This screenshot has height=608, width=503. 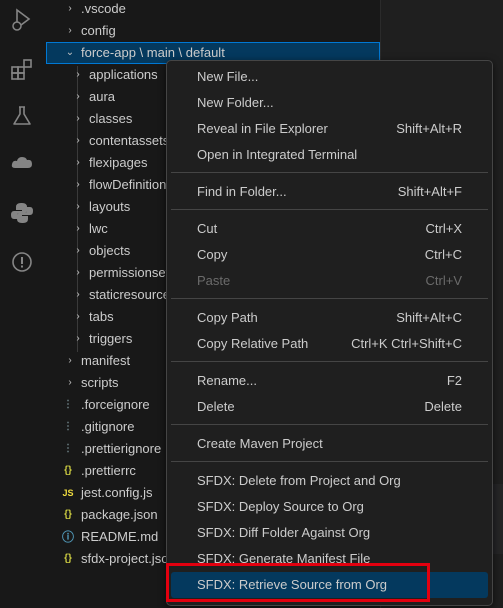 What do you see at coordinates (213, 31) in the screenshot?
I see `tree-item-config: › config` at bounding box center [213, 31].